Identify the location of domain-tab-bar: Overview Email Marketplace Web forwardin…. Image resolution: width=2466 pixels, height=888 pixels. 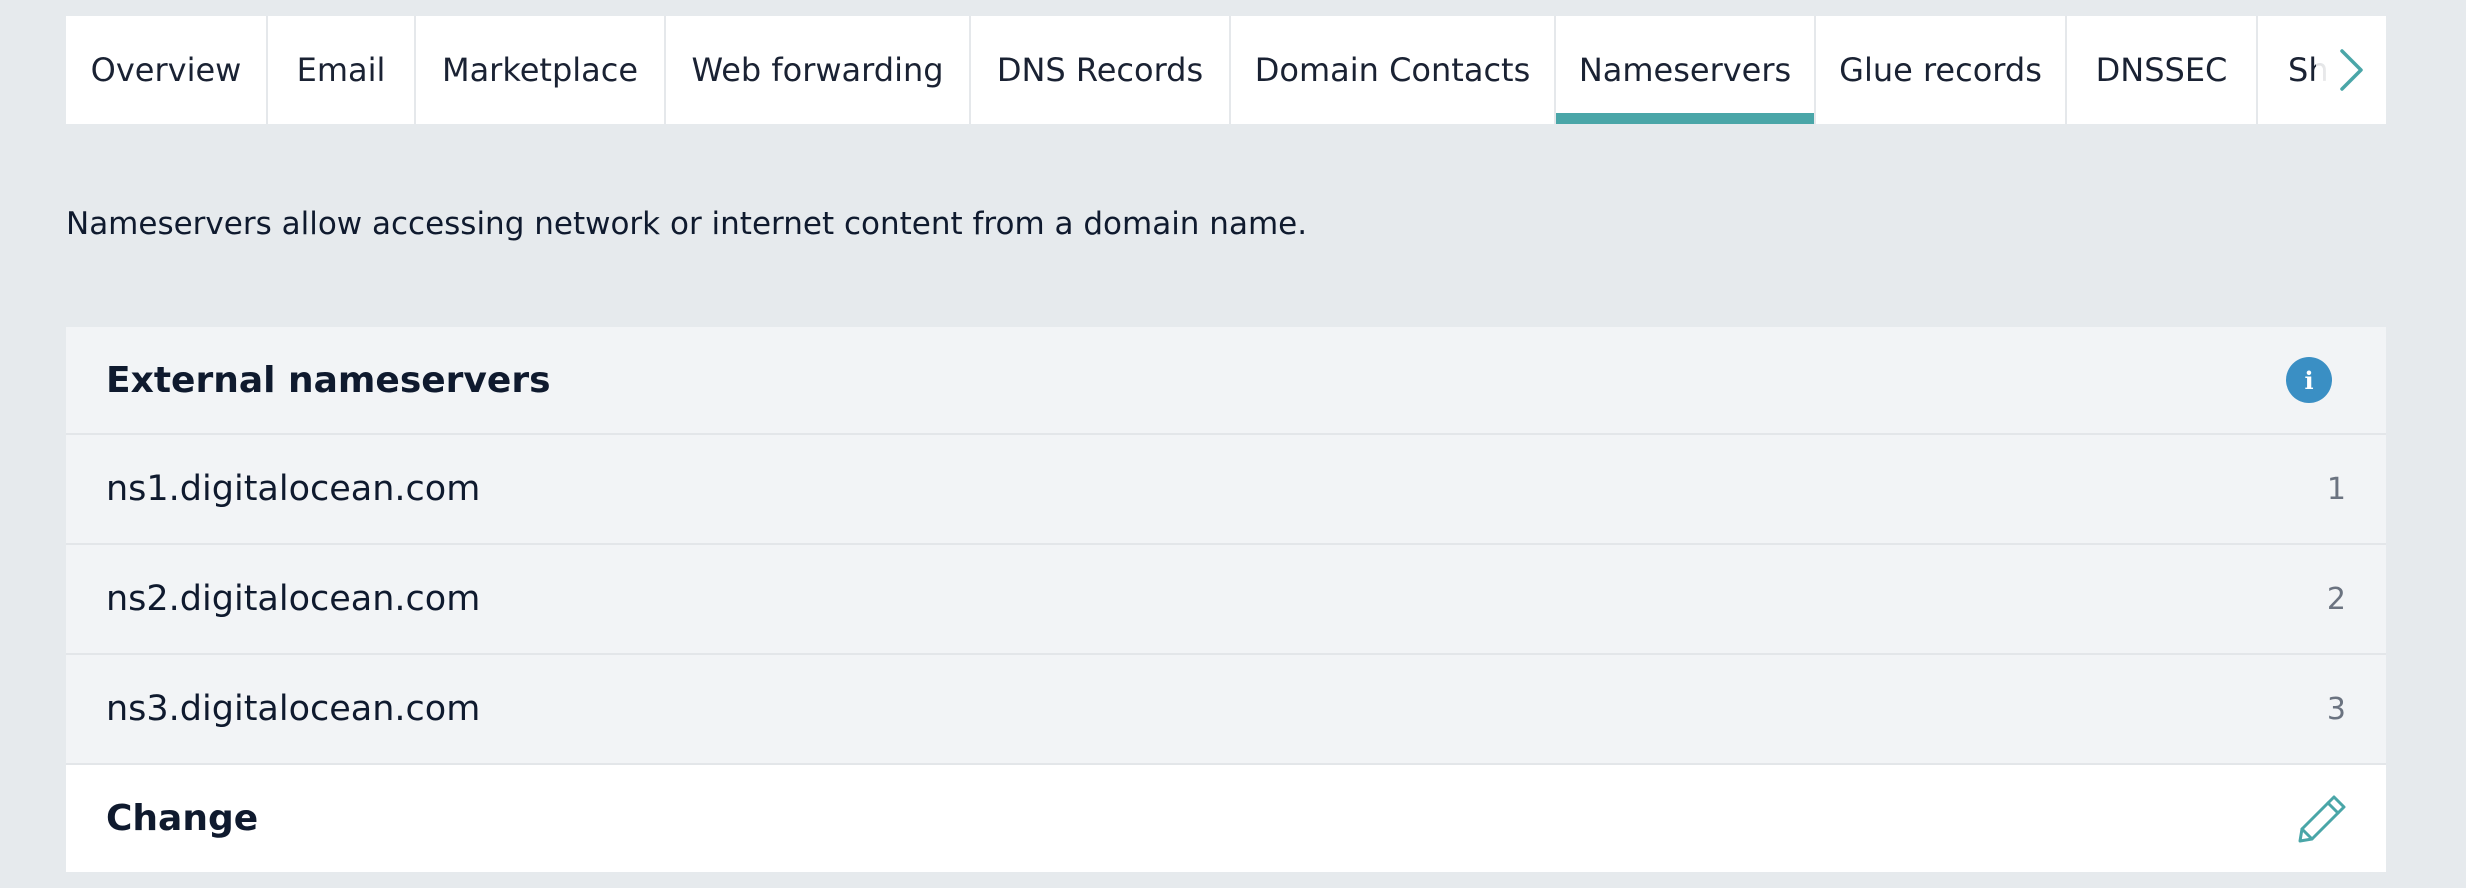
(1226, 70).